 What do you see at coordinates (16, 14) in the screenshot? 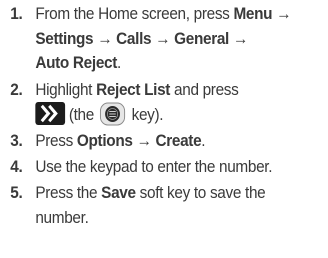
I see `step-number: 1.` at bounding box center [16, 14].